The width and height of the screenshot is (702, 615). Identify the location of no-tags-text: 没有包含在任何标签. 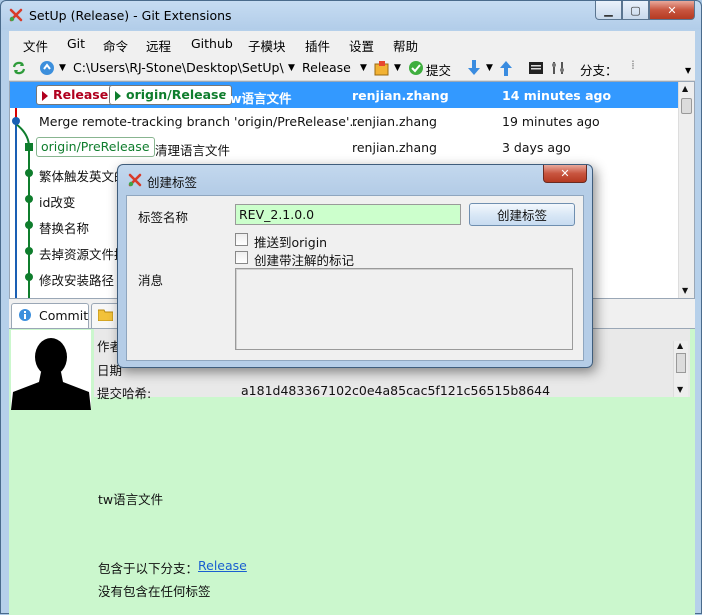
(154, 591).